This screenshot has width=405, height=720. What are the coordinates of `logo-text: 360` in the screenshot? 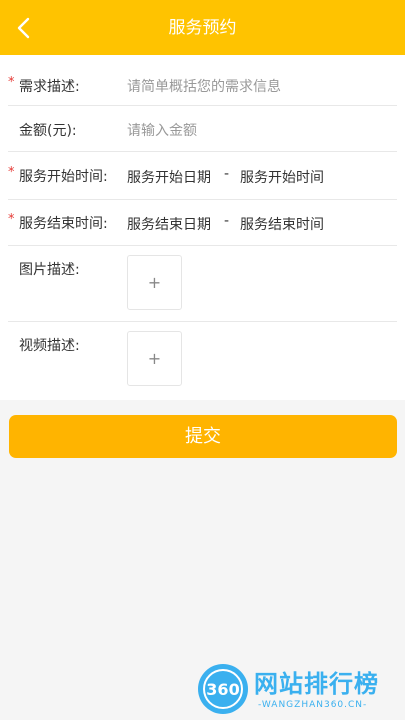 It's located at (222, 689).